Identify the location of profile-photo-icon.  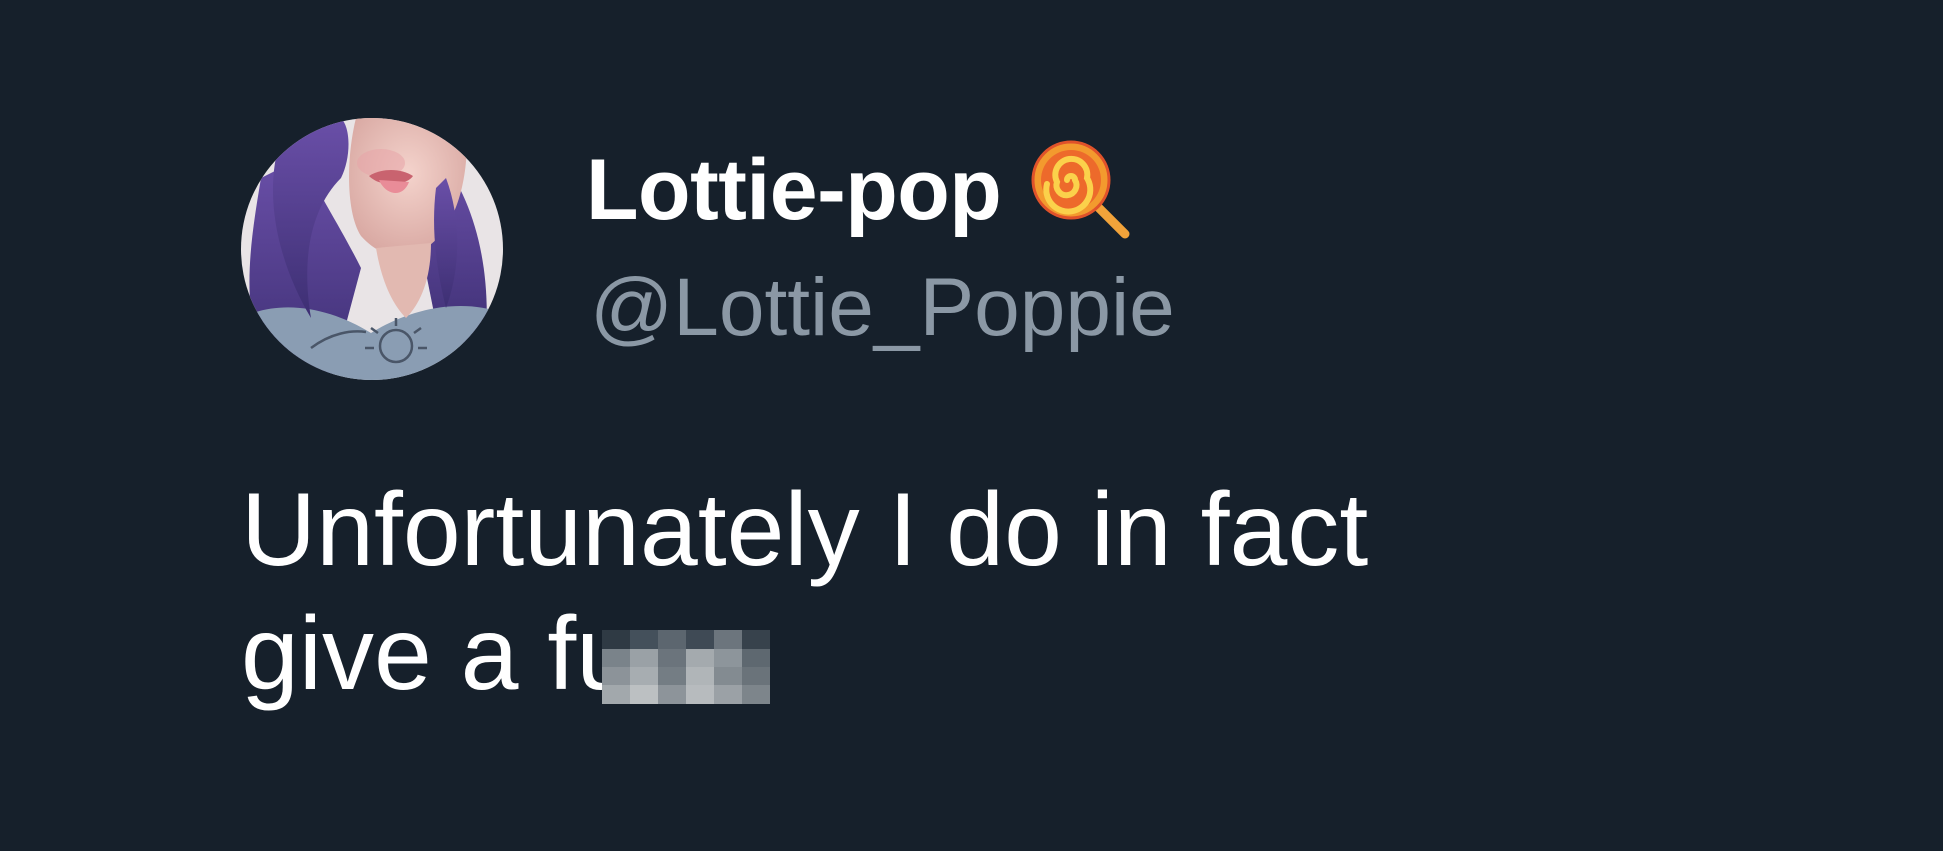
(372, 249).